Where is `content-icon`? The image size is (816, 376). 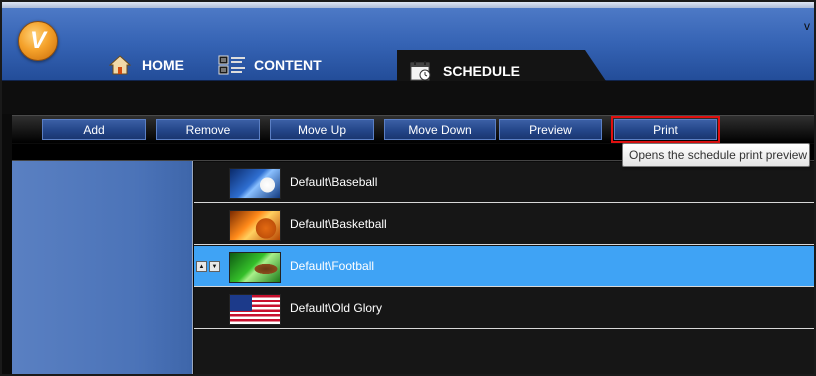 content-icon is located at coordinates (232, 65).